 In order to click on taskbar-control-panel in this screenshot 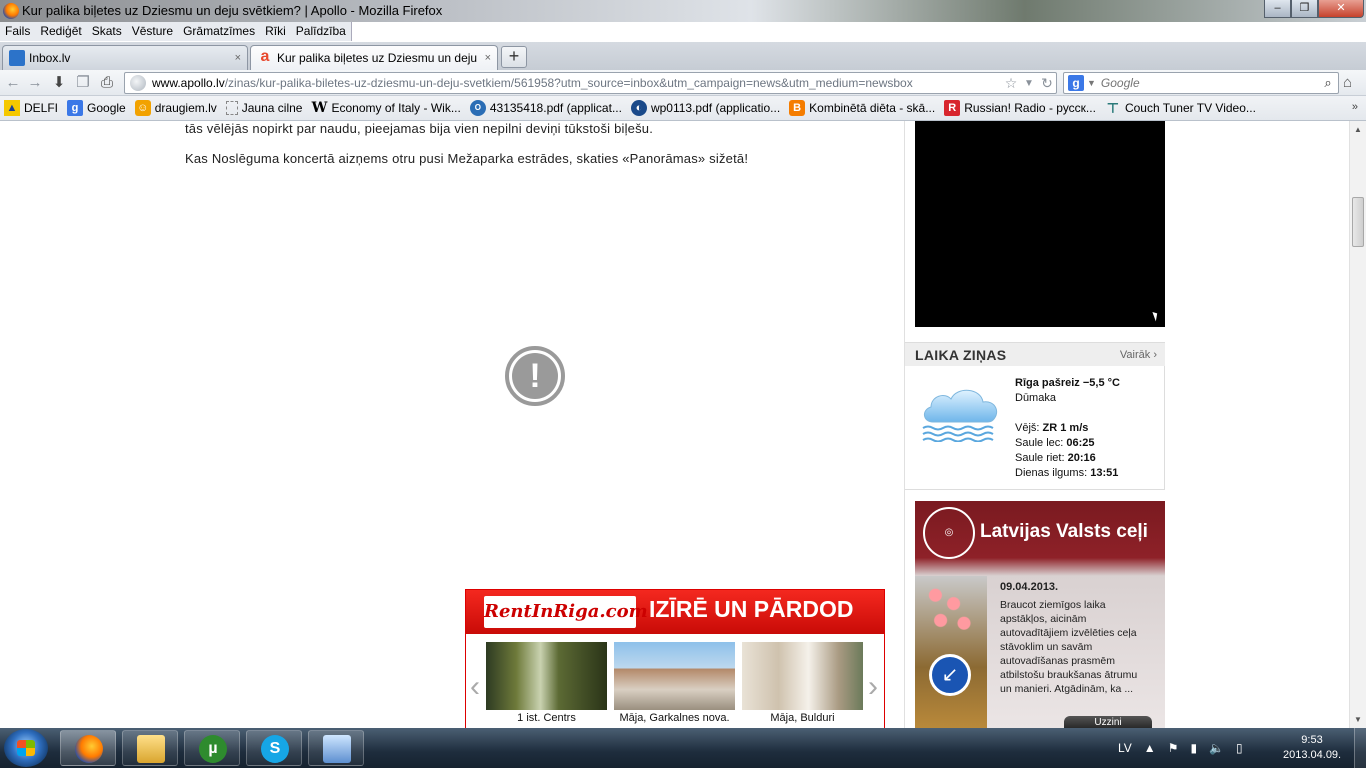, I will do `click(336, 748)`.